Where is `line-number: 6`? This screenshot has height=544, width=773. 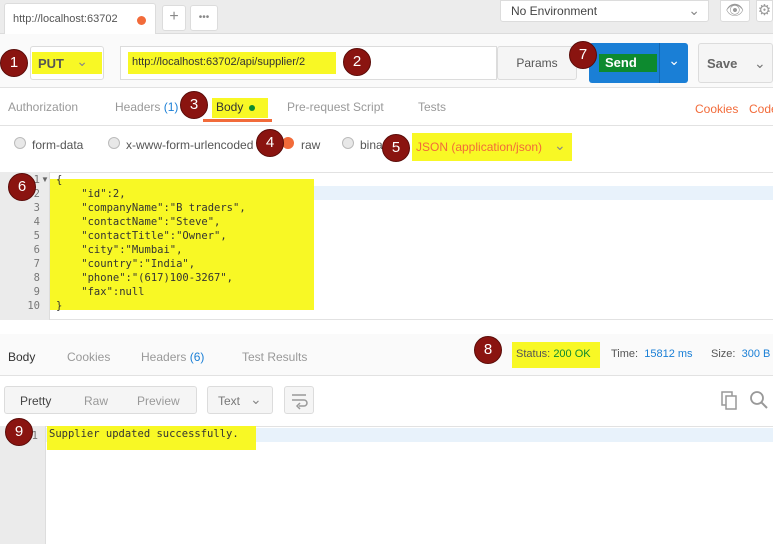 line-number: 6 is located at coordinates (36, 250).